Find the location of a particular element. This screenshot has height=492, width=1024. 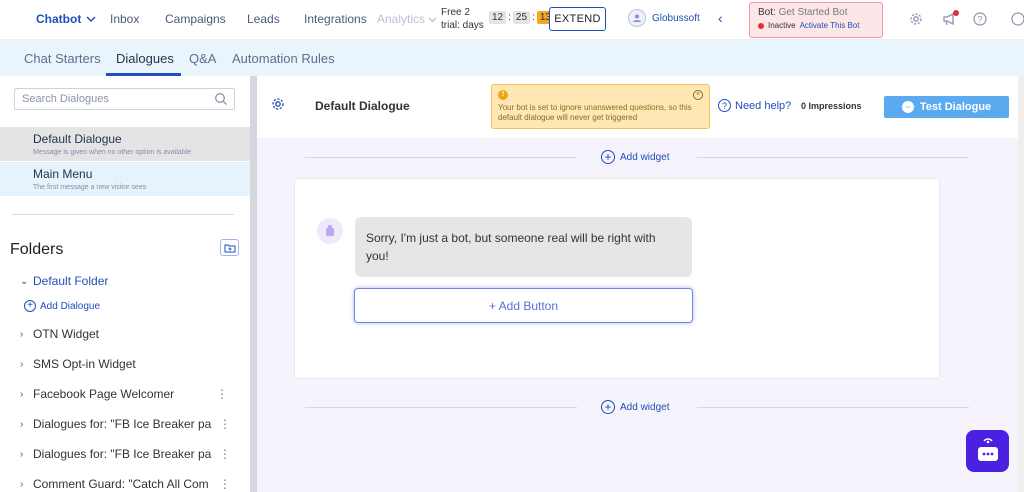

timer-minutes: 25 is located at coordinates (521, 17).